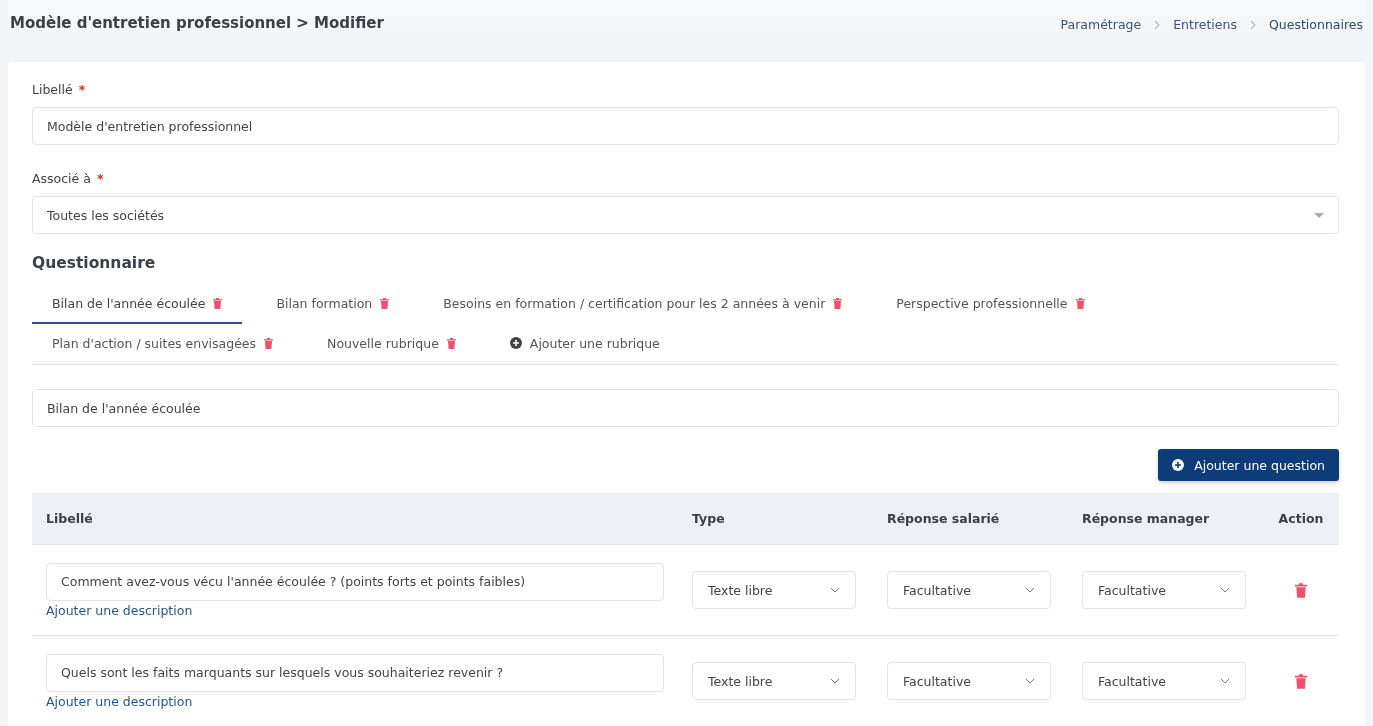 The width and height of the screenshot is (1373, 726). What do you see at coordinates (163, 344) in the screenshot?
I see `section-tab: Plan d'action / suites envisagées` at bounding box center [163, 344].